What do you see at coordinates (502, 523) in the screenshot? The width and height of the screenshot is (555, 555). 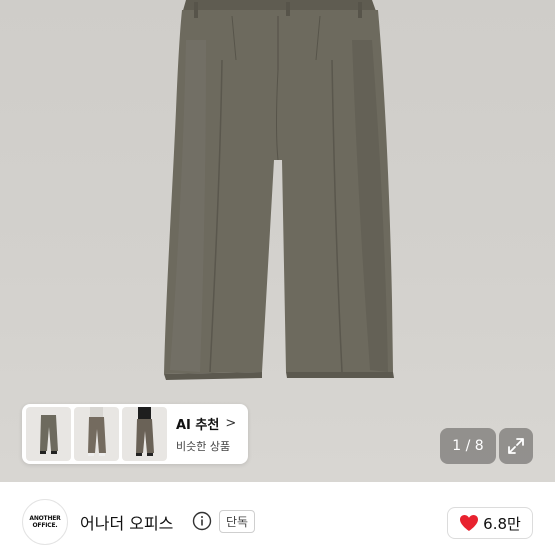 I see `like-count: 6.8만` at bounding box center [502, 523].